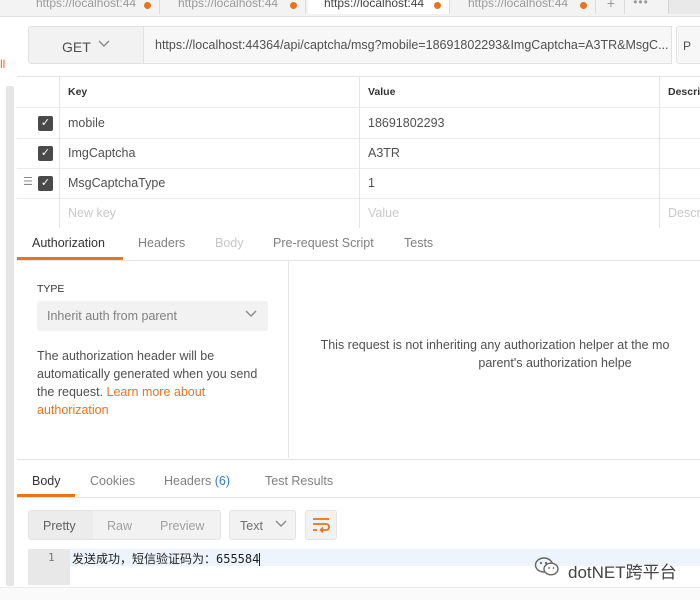 The image size is (700, 600). What do you see at coordinates (418, 243) in the screenshot?
I see `tab-tests: Tests` at bounding box center [418, 243].